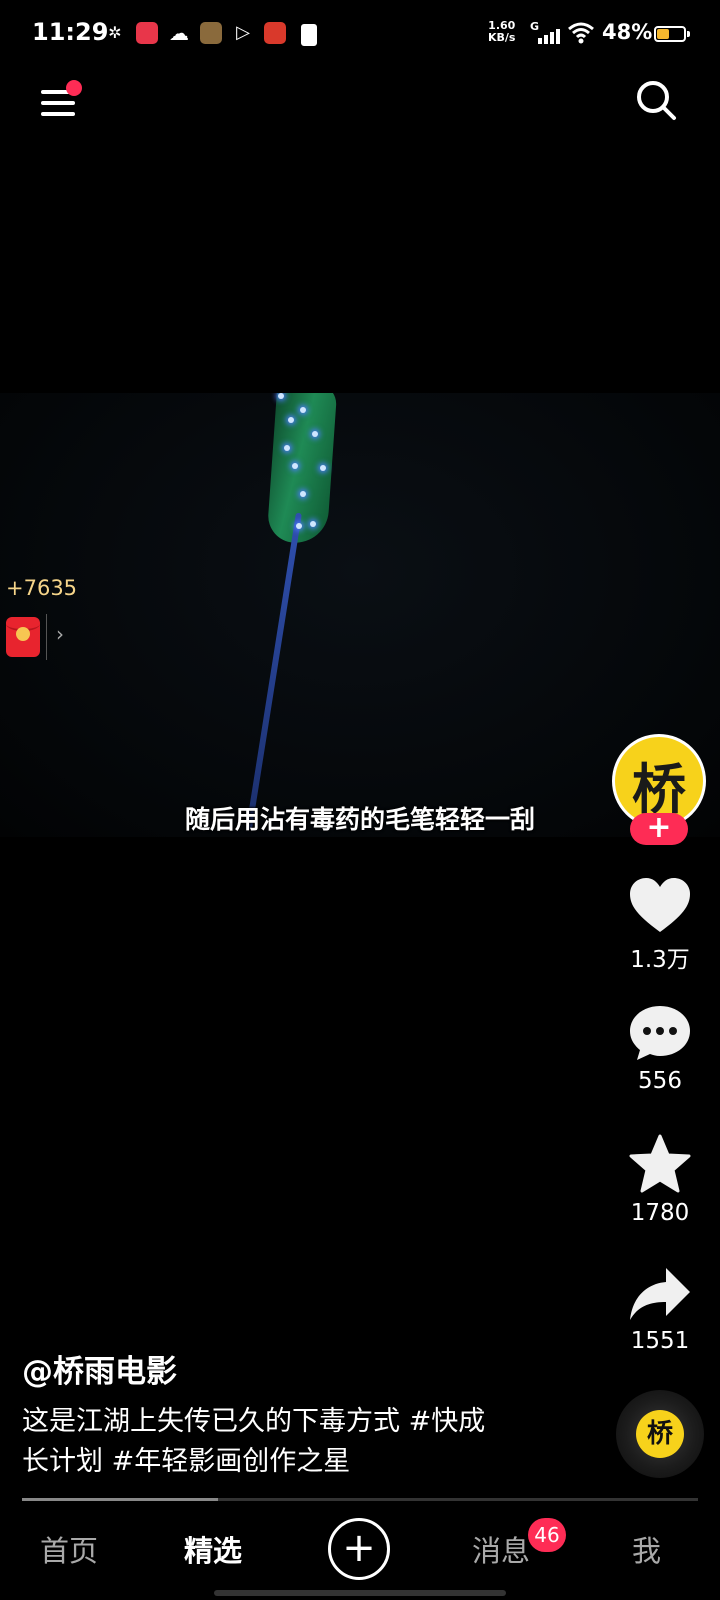  Describe the element at coordinates (213, 1549) in the screenshot. I see `nav-featured: 精选` at that location.